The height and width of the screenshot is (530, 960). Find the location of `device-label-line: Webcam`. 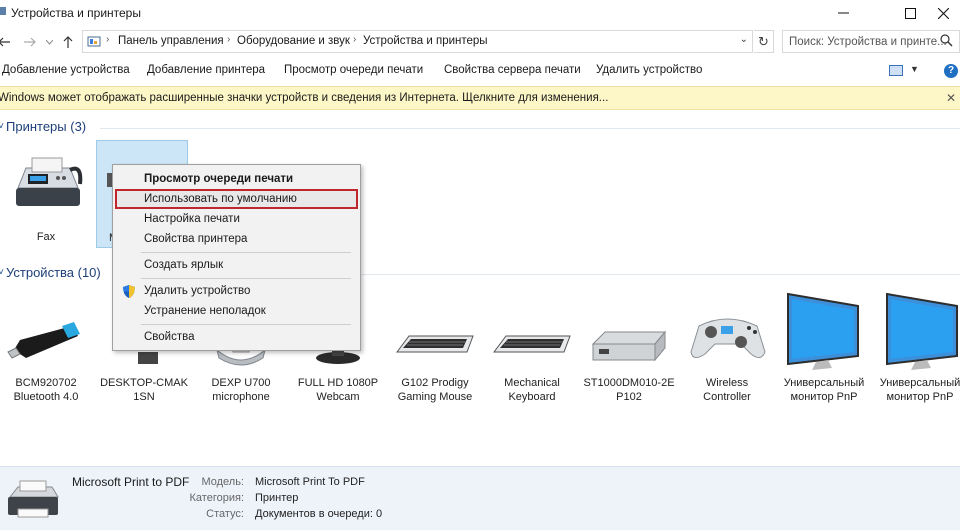

device-label-line: Webcam is located at coordinates (338, 397).